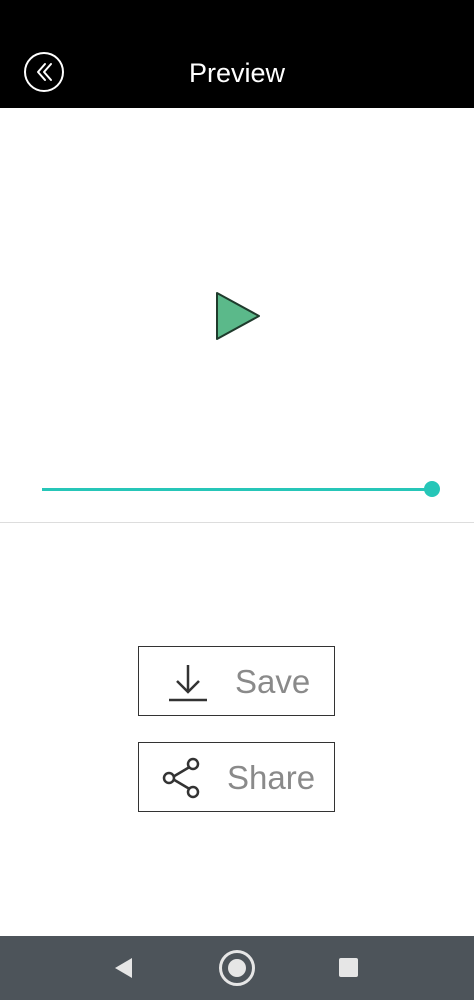  I want to click on play-icon, so click(238, 316).